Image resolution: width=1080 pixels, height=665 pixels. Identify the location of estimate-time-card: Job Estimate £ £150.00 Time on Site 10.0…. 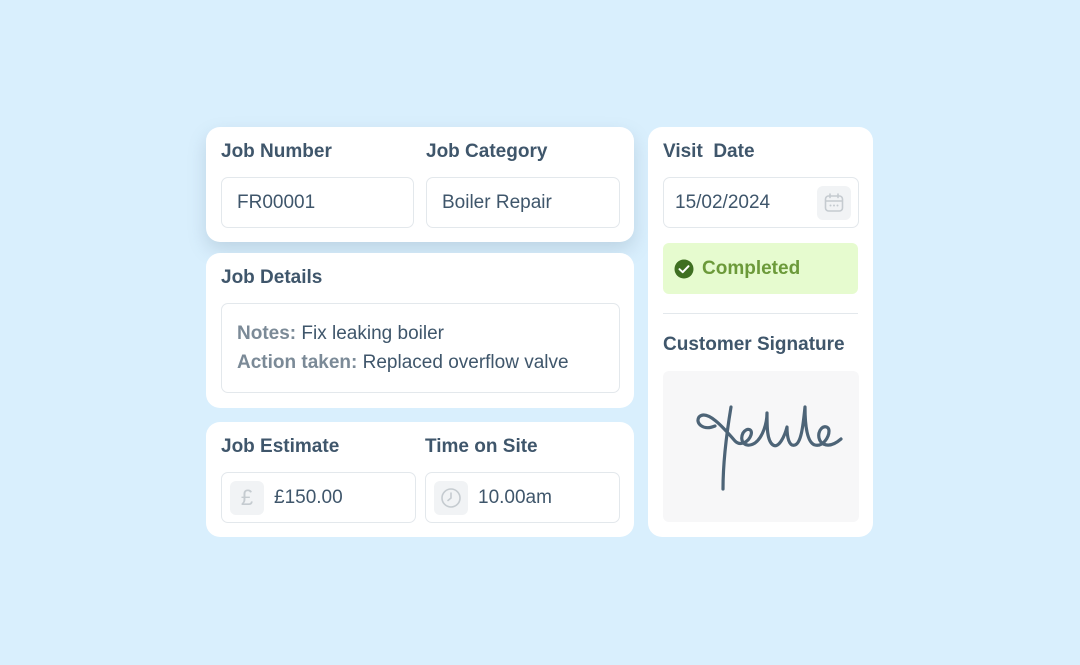
(420, 479).